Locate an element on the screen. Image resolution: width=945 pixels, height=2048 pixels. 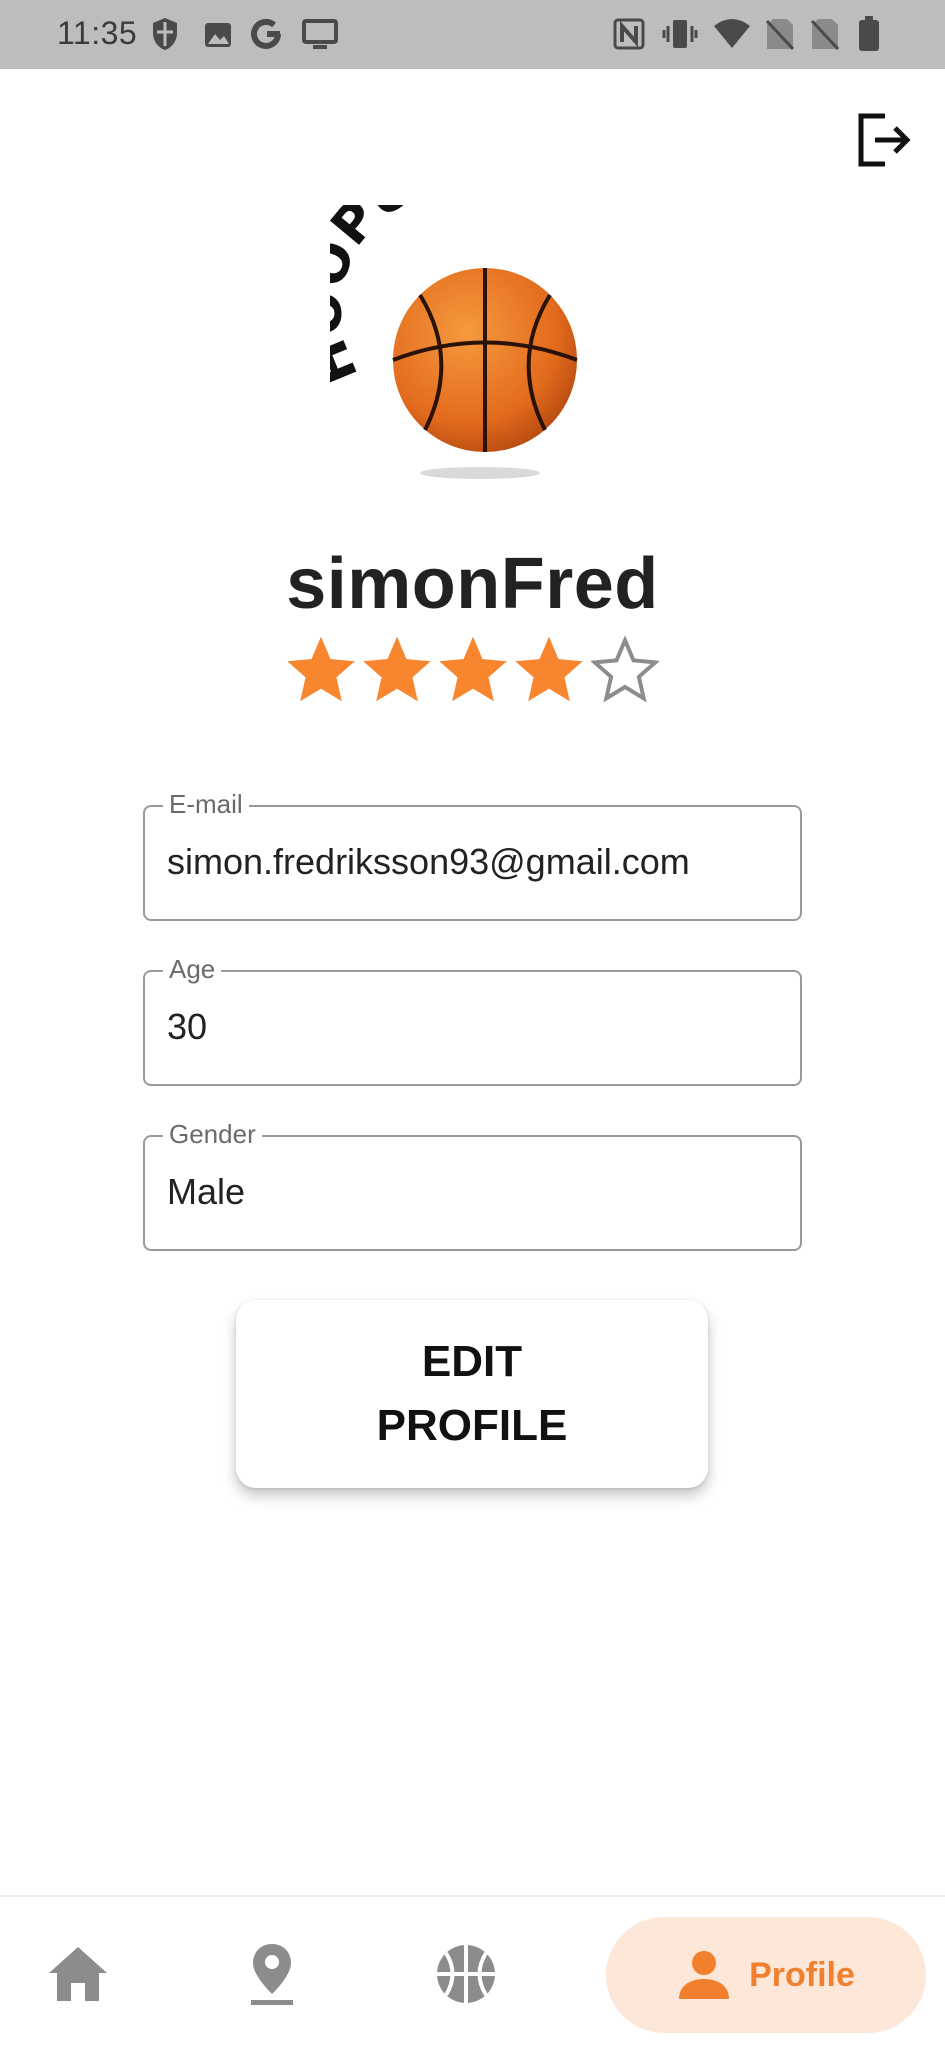
logout-icon is located at coordinates (885, 140).